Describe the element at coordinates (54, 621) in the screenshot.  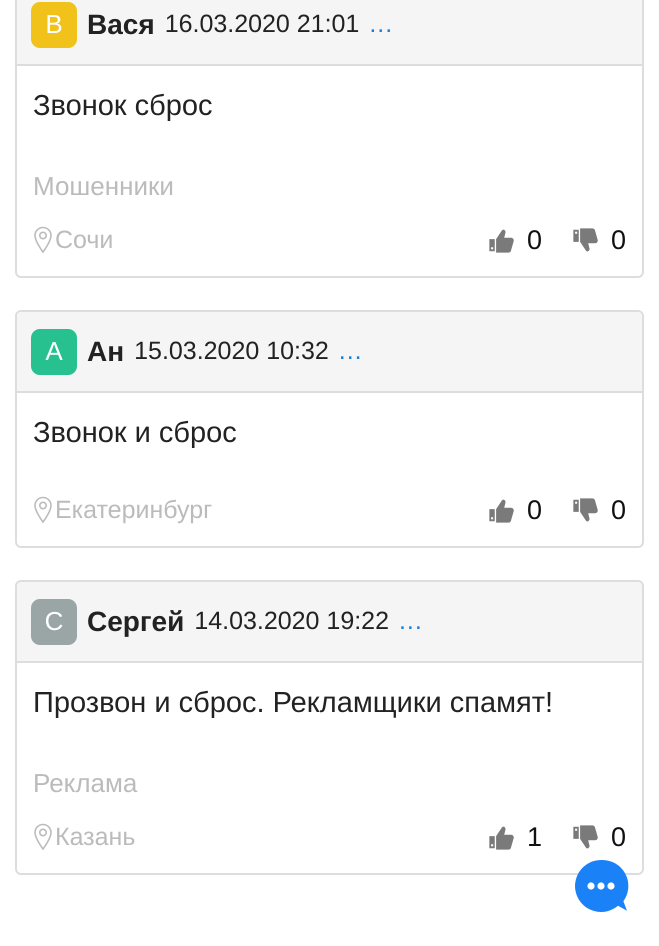
I see `avatar: С` at that location.